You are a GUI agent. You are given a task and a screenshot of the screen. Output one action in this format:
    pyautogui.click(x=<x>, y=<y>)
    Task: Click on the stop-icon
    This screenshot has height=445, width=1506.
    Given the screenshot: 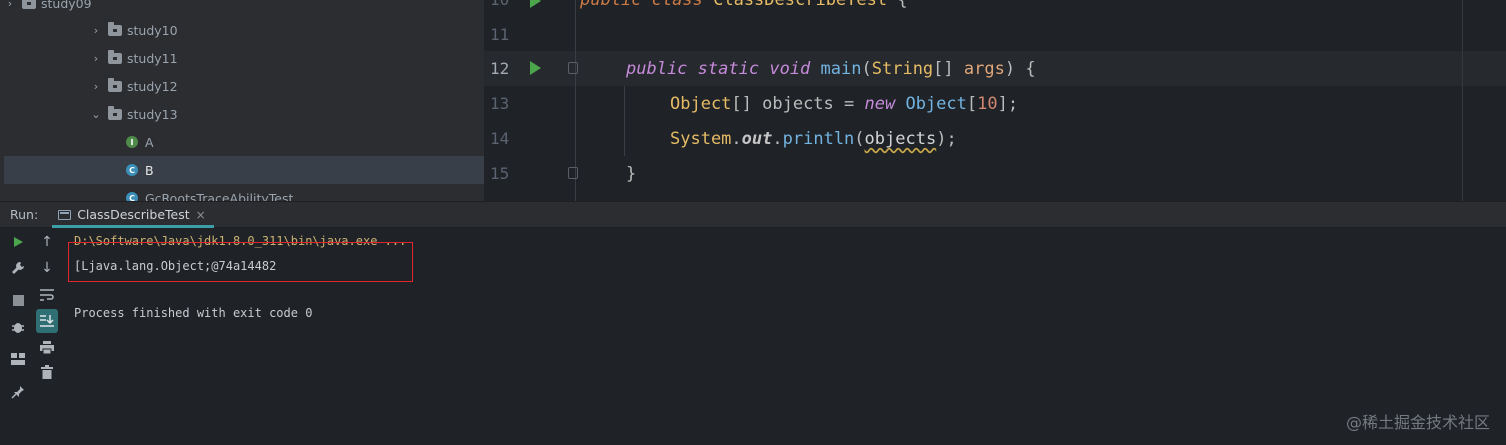 What is the action you would take?
    pyautogui.click(x=18, y=300)
    